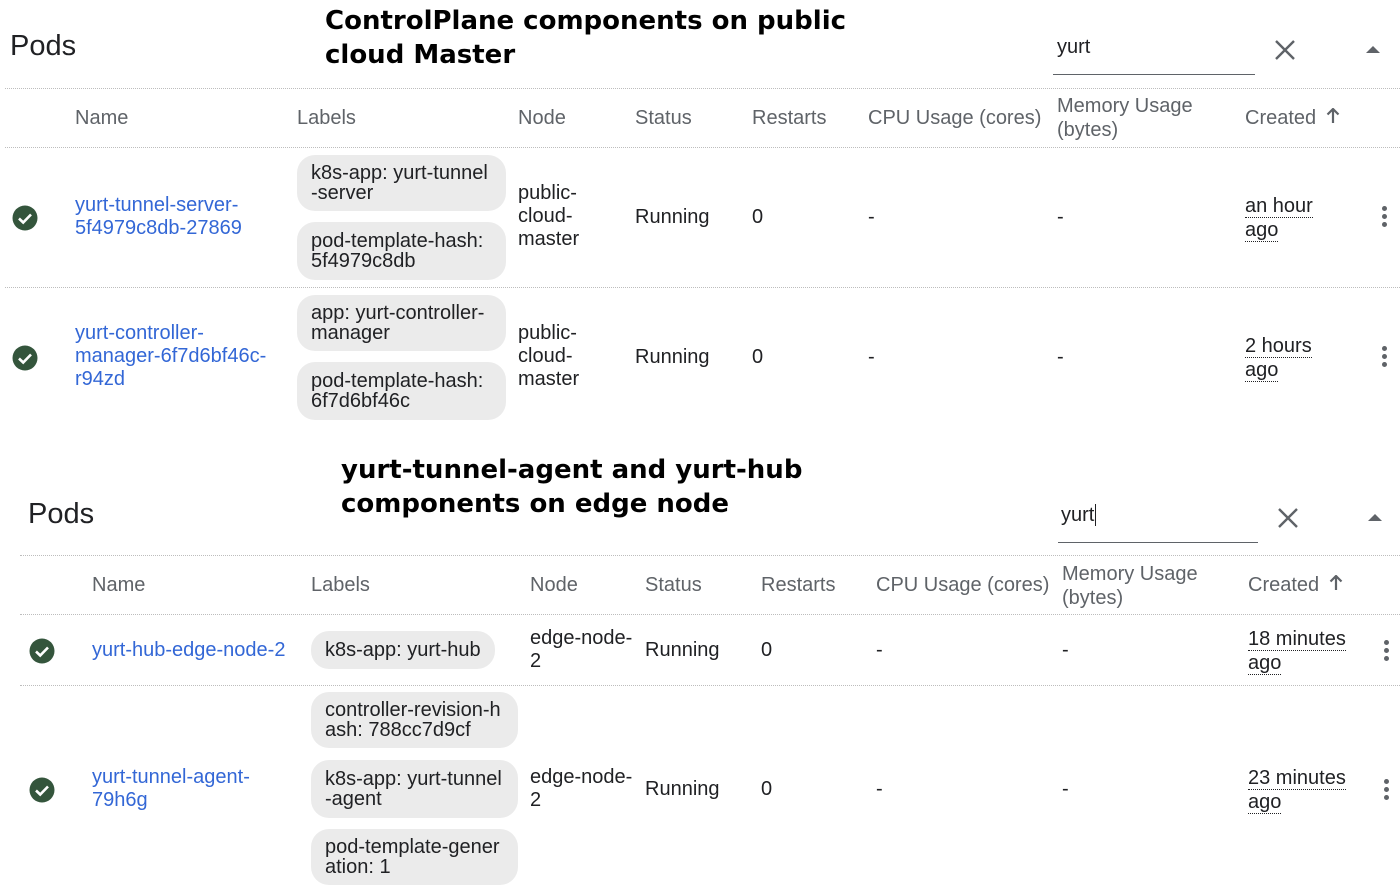  What do you see at coordinates (581, 789) in the screenshot?
I see `node-cell: edge-node- 2` at bounding box center [581, 789].